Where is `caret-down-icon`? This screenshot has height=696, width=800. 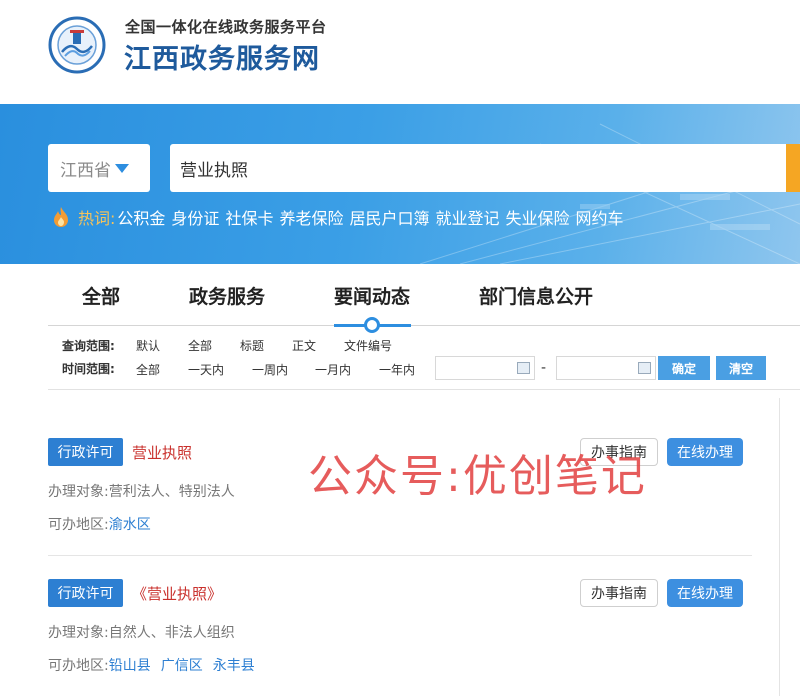
caret-down-icon is located at coordinates (122, 168).